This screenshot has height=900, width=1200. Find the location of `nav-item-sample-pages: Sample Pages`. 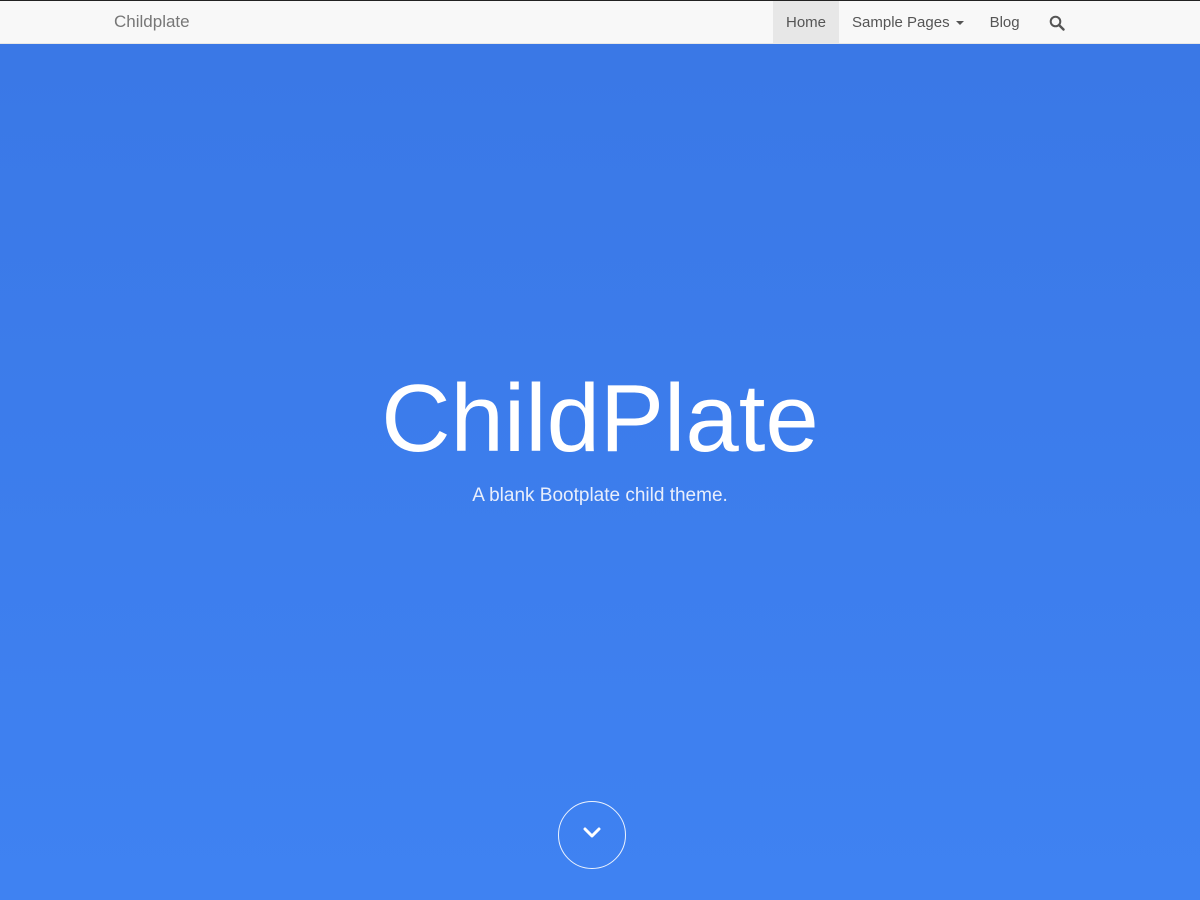

nav-item-sample-pages: Sample Pages is located at coordinates (908, 22).